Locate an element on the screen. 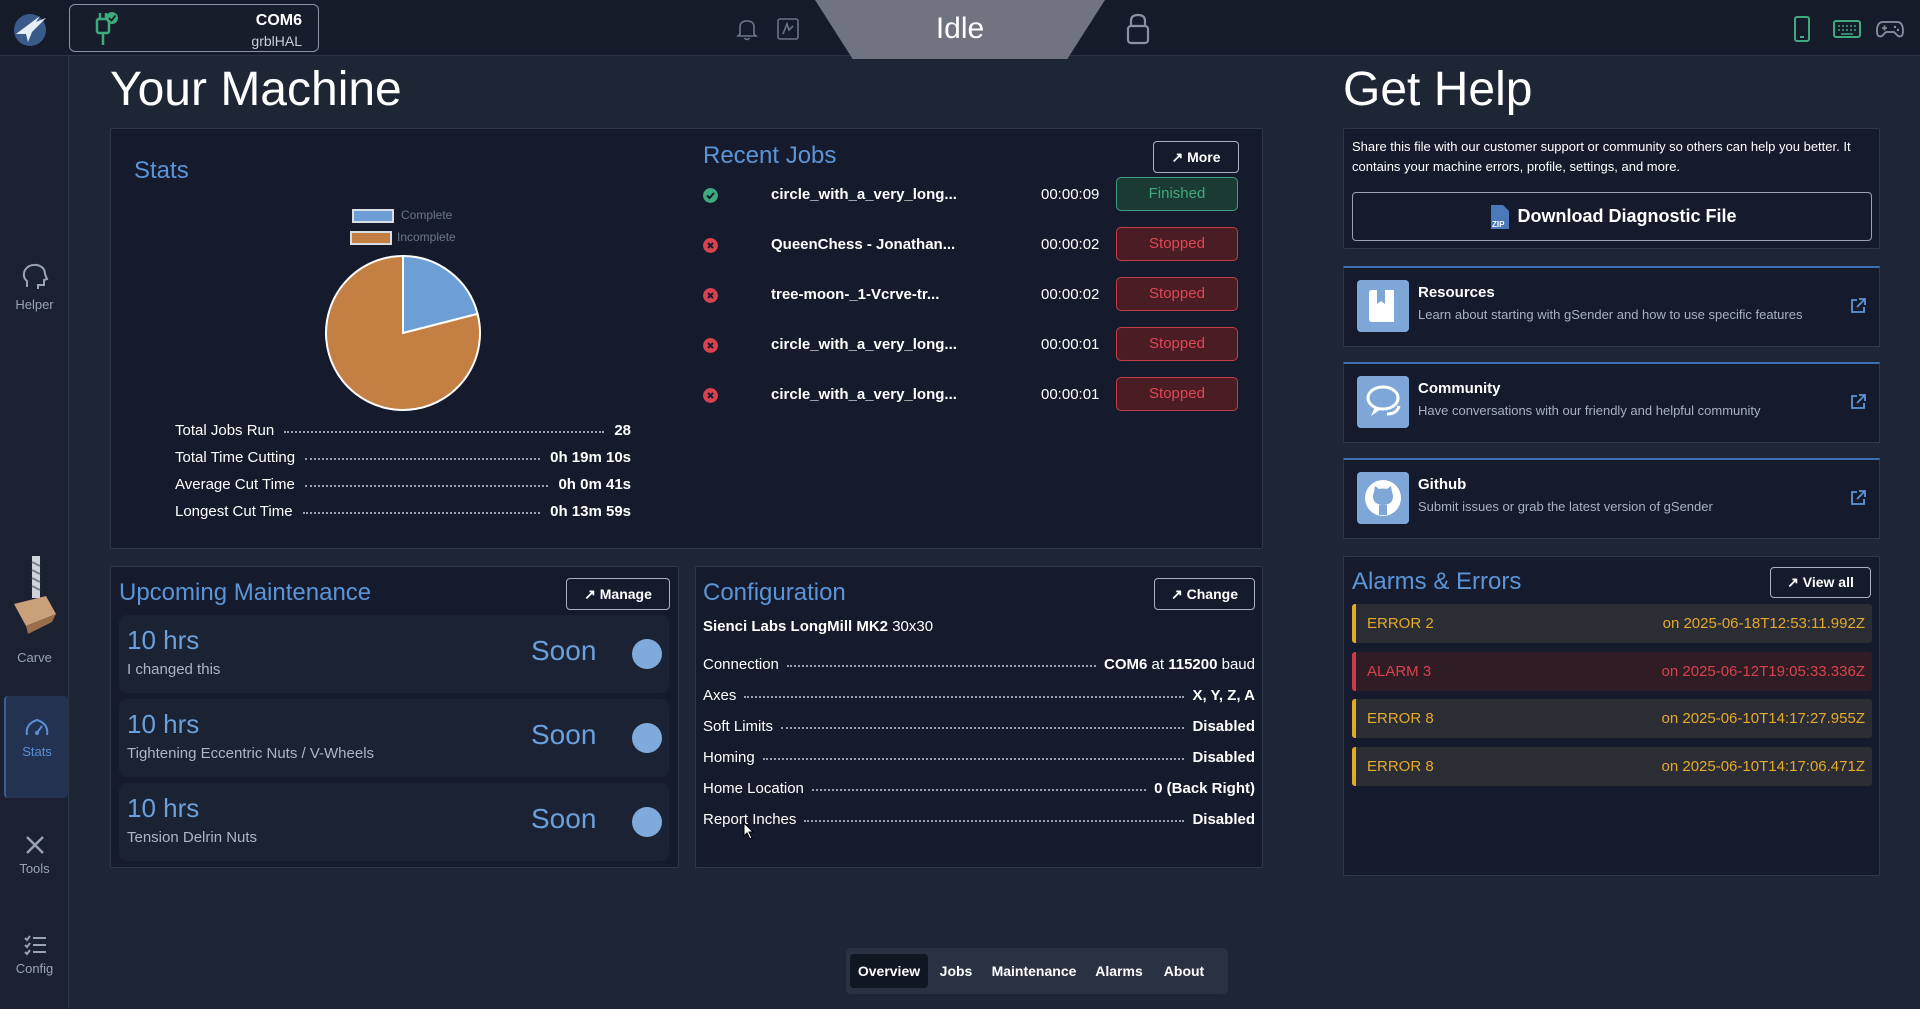 The height and width of the screenshot is (1009, 1920). machine-state-indicator: Idle is located at coordinates (960, 29).